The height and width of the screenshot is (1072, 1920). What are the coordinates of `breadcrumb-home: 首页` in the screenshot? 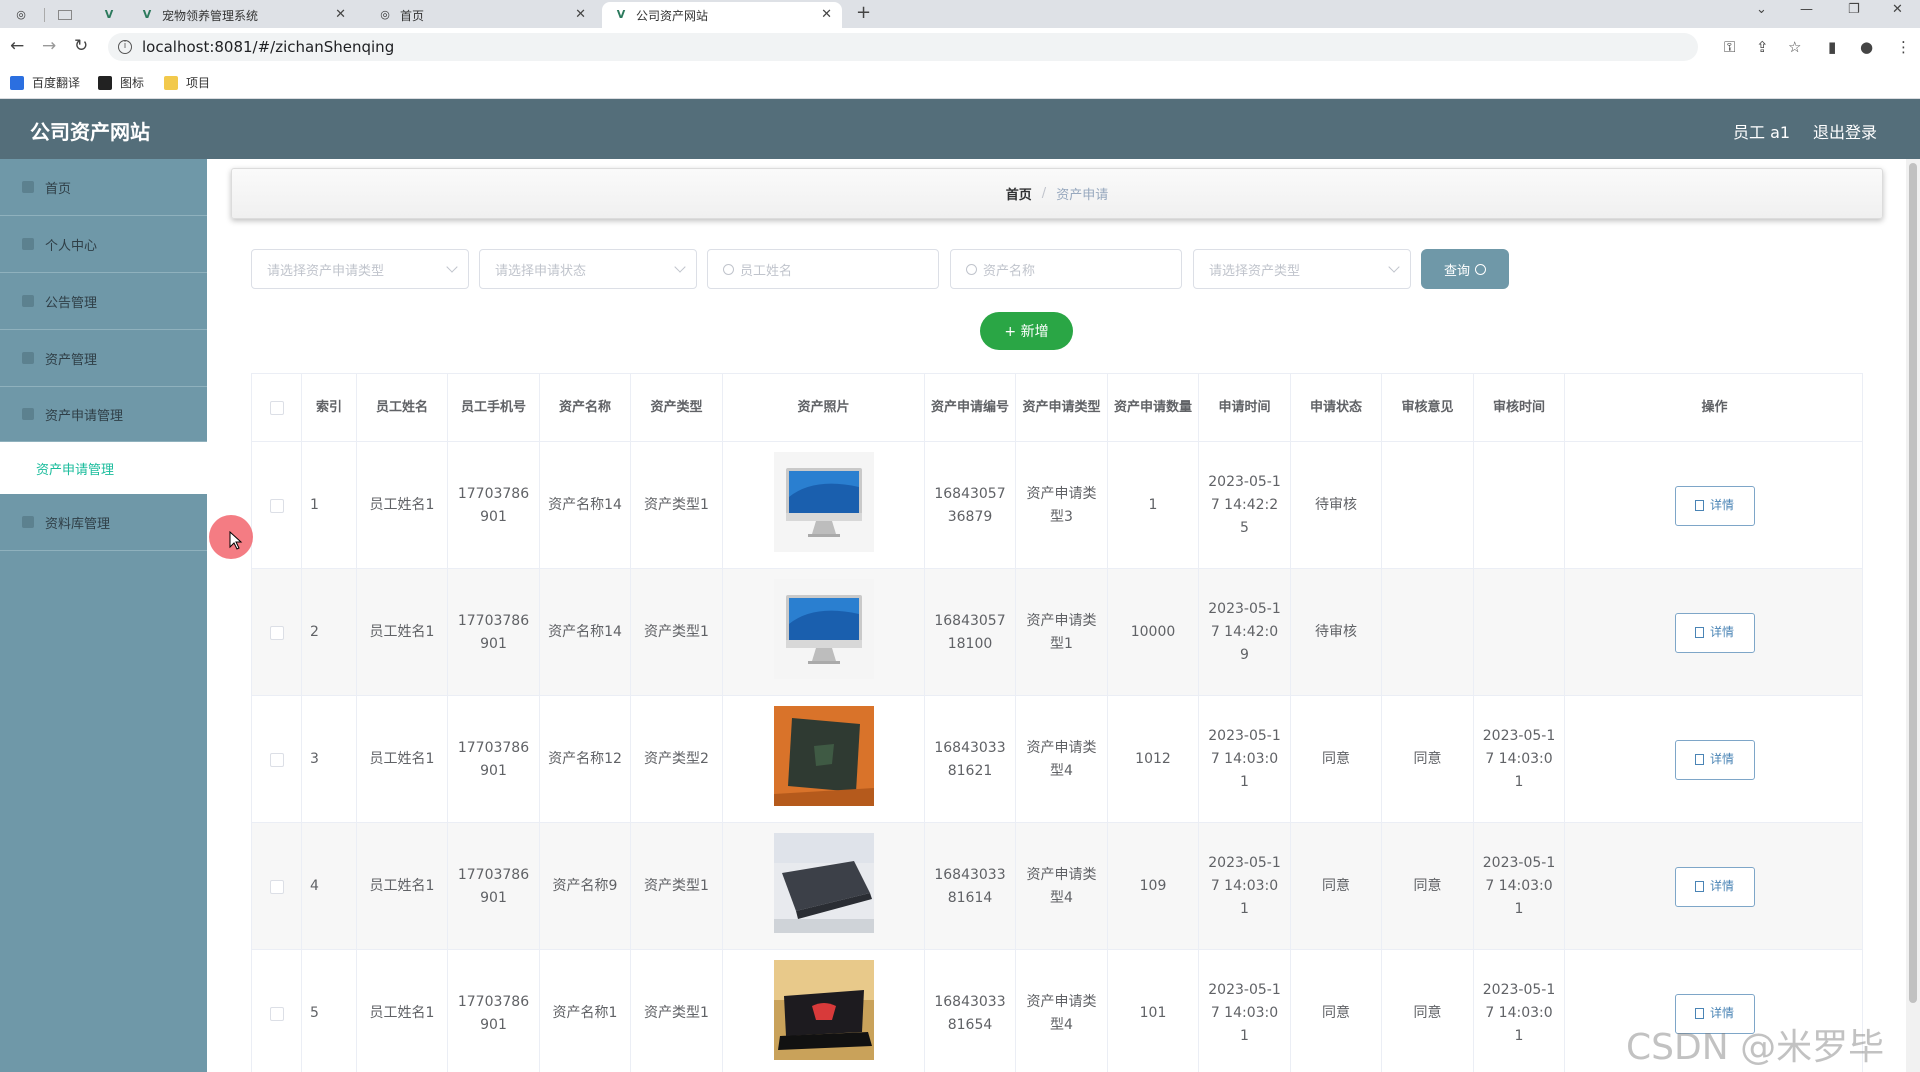 It's located at (1019, 193).